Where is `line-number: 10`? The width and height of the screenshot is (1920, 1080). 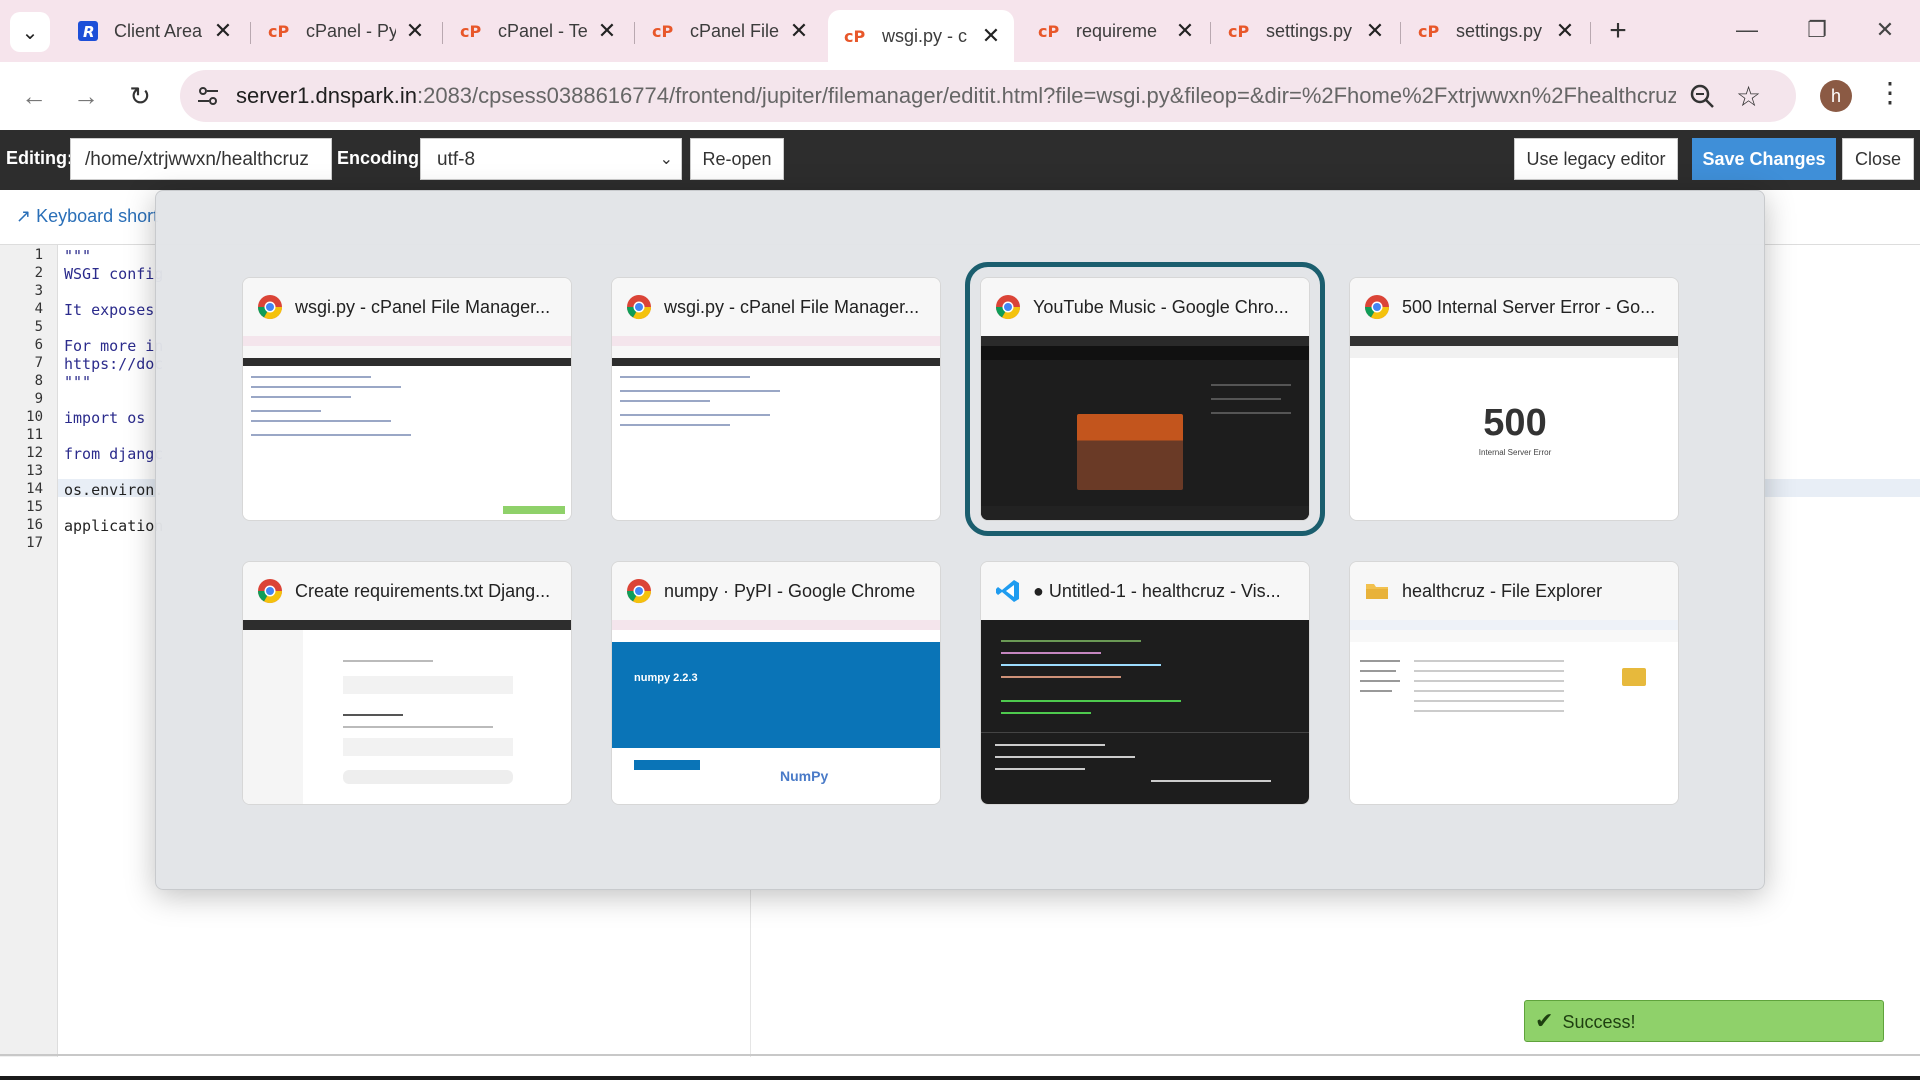 line-number: 10 is located at coordinates (34, 417).